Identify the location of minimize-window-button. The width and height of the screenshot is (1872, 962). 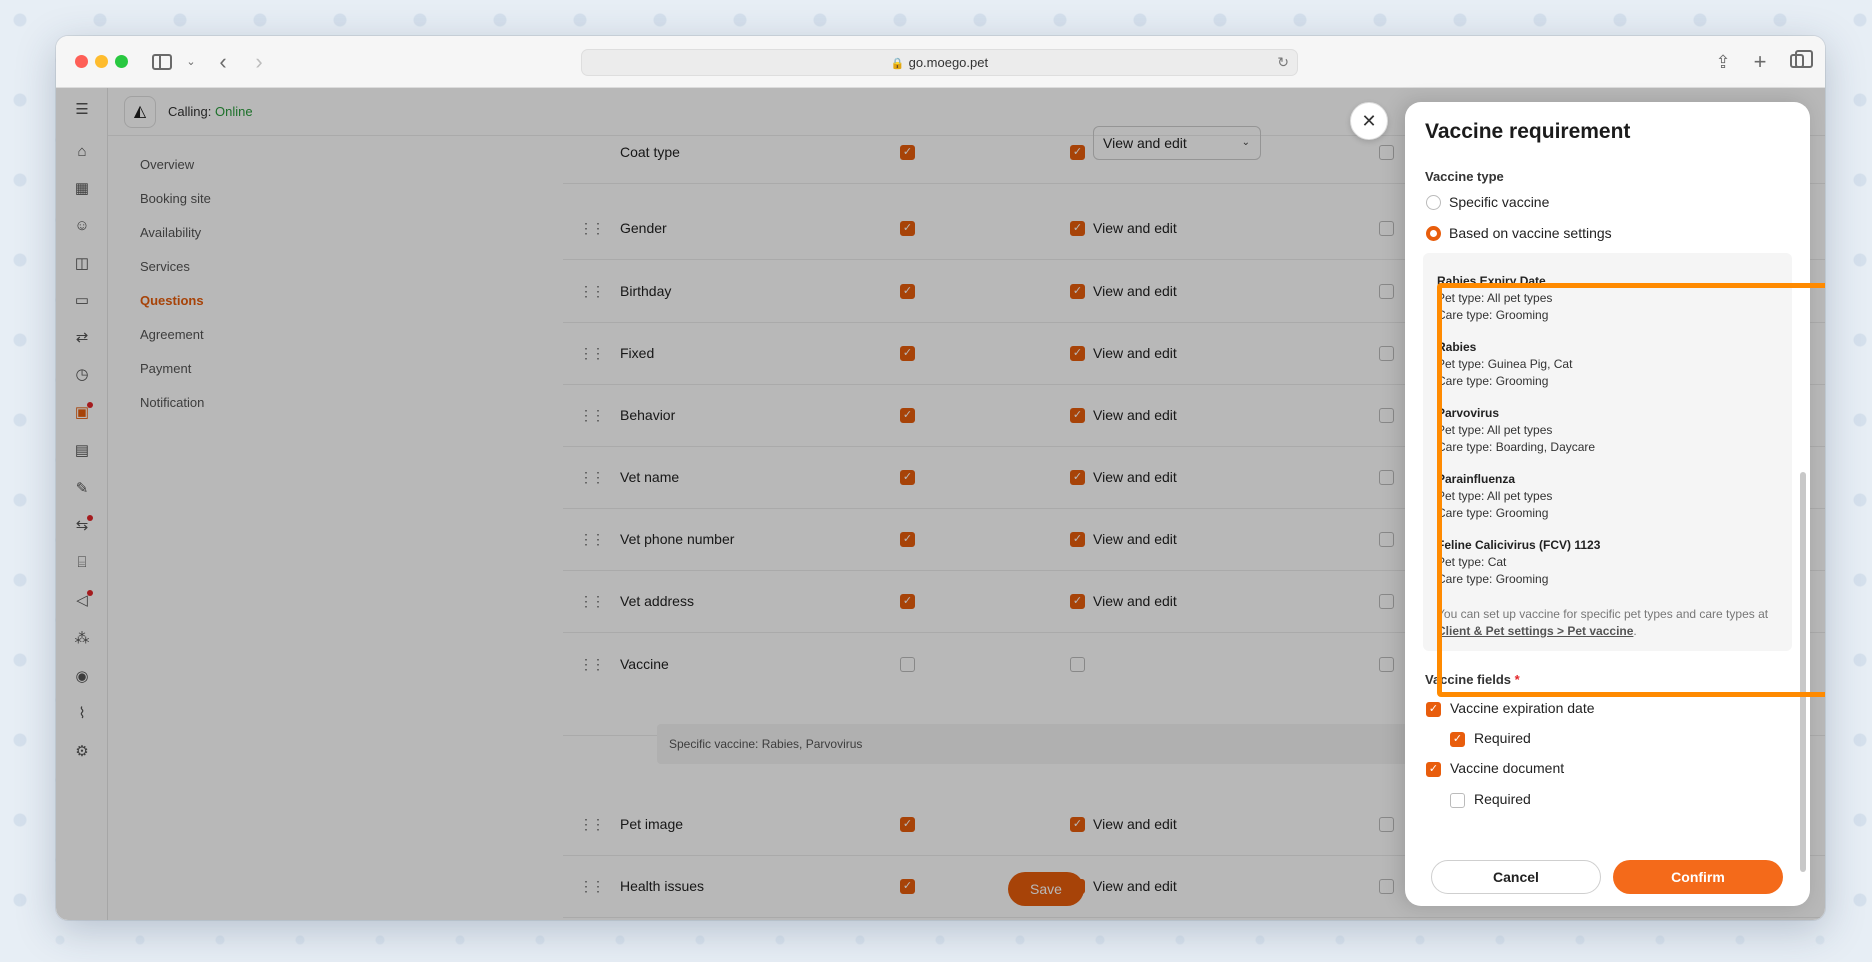
(101, 61).